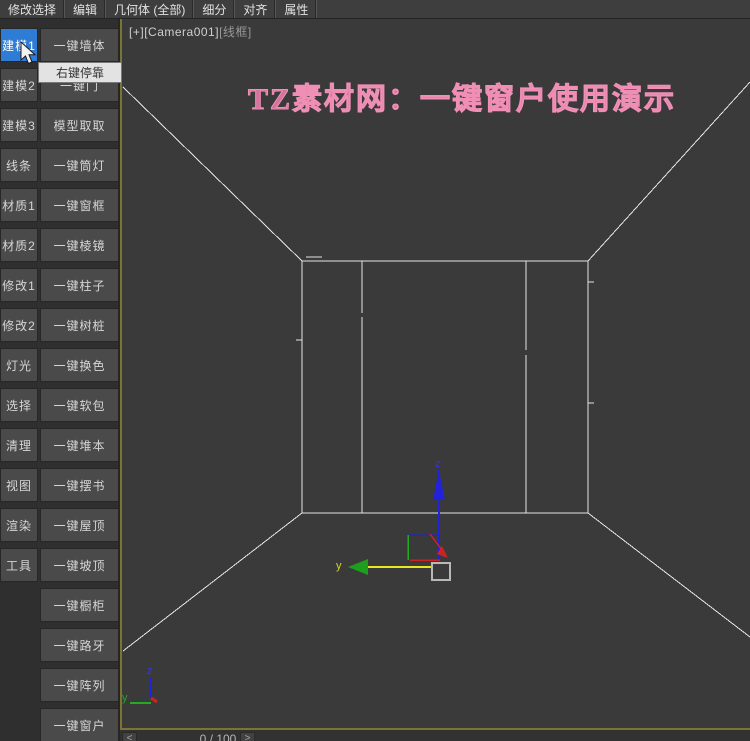  What do you see at coordinates (79, 525) in the screenshot?
I see `action-button-12: 一键屋顶` at bounding box center [79, 525].